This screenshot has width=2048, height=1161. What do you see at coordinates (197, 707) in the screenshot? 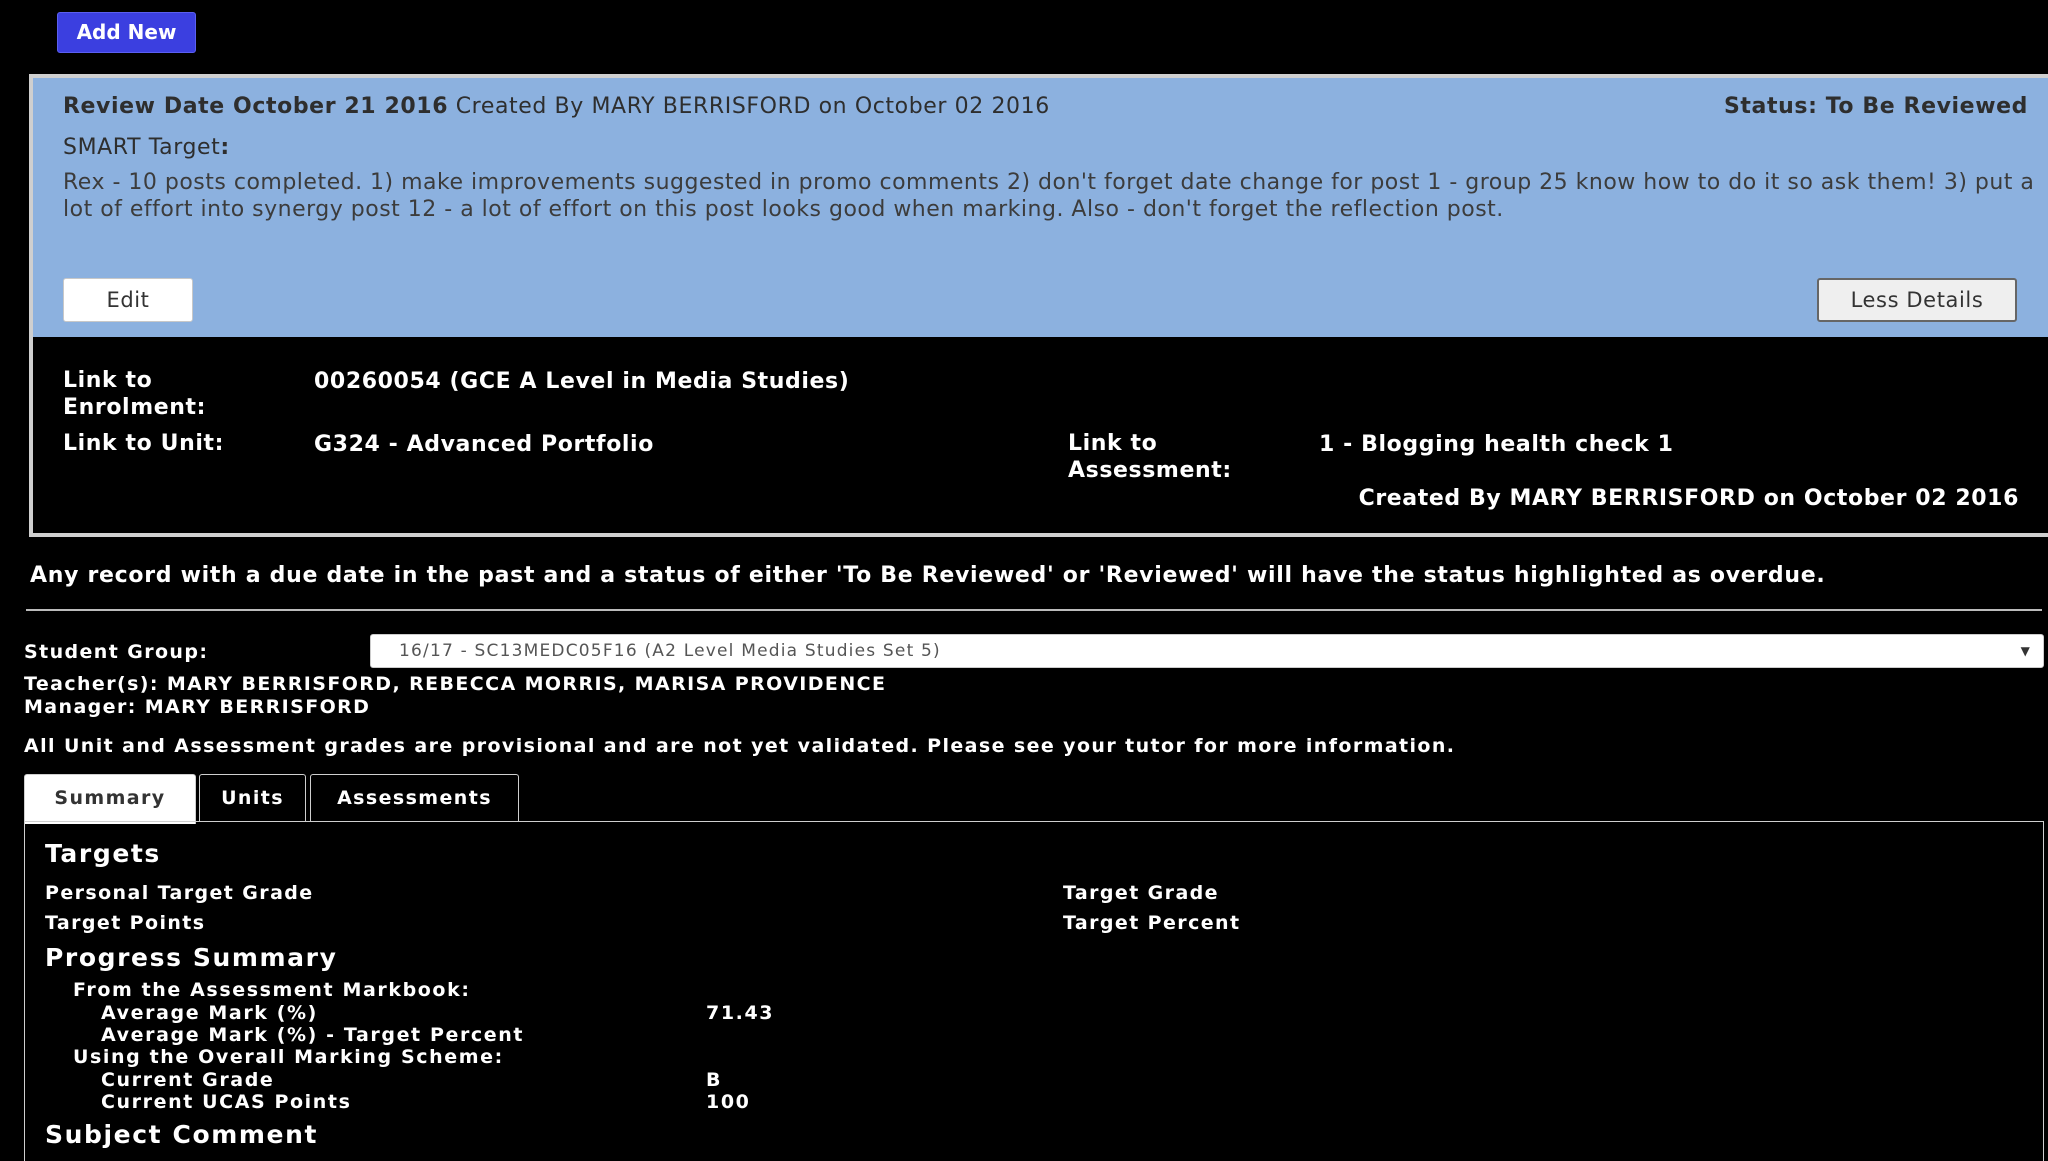
I see `manager-text: Manager: MARY BERRISFORD` at bounding box center [197, 707].